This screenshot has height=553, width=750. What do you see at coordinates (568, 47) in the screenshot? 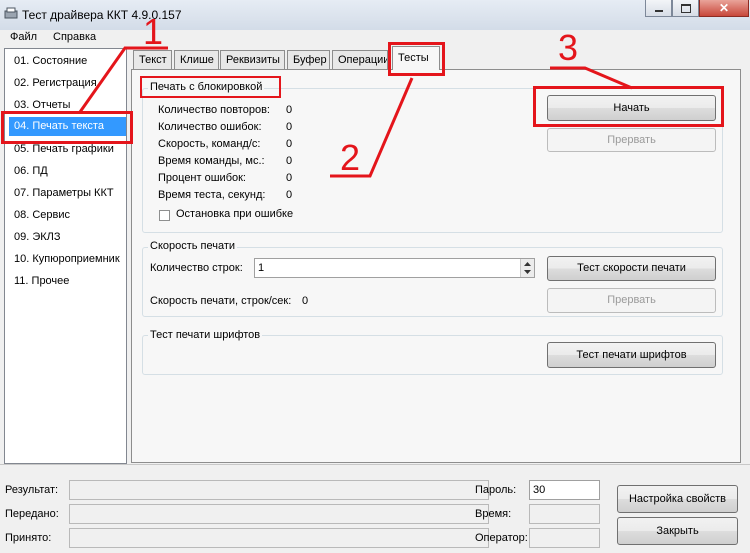
I see `annotation-number-3: 3` at bounding box center [568, 47].